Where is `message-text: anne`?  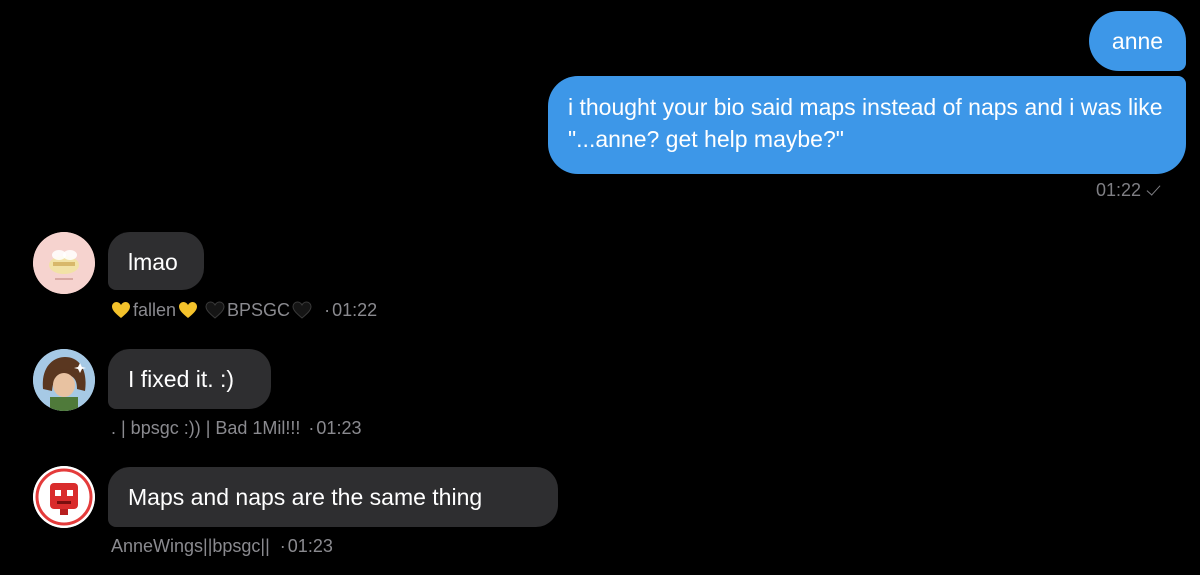
message-text: anne is located at coordinates (1137, 41).